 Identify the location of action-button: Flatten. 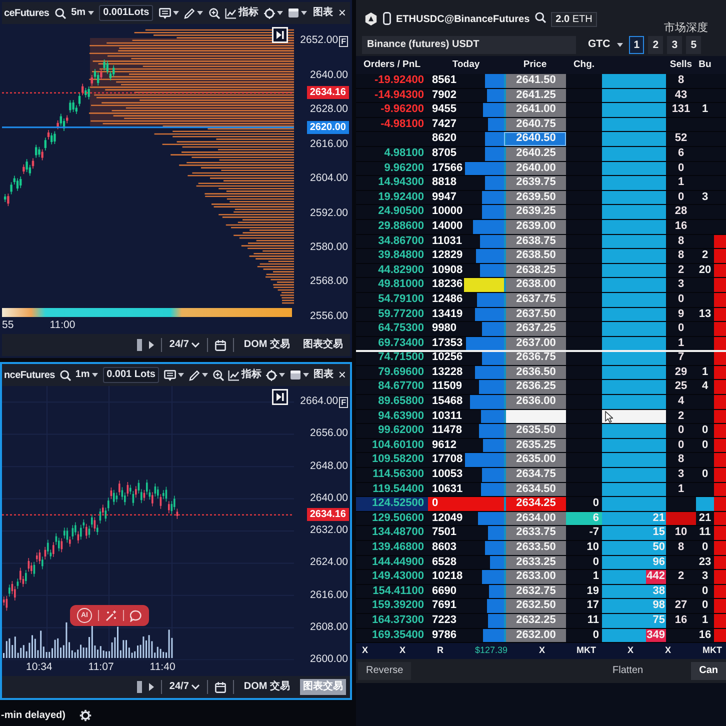
(628, 671).